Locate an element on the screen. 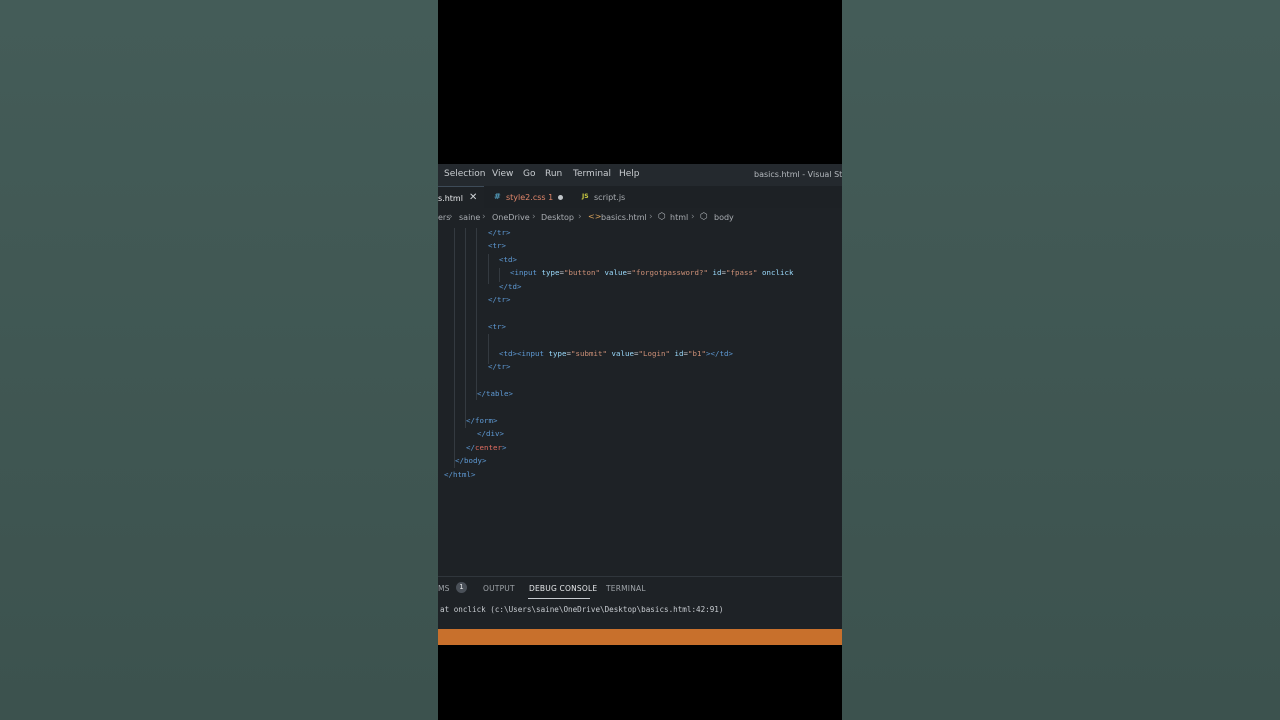 This screenshot has width=1280, height=720. code-line: </td> is located at coordinates (510, 286).